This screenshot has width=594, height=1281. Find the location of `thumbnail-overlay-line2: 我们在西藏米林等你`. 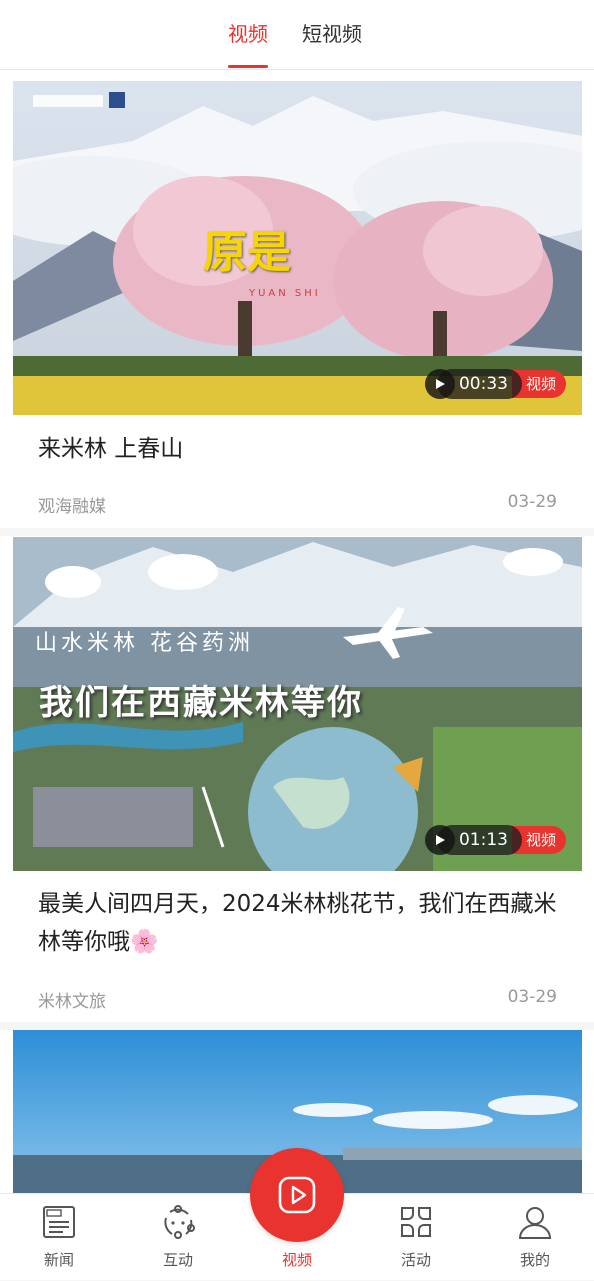

thumbnail-overlay-line2: 我们在西藏米林等你 is located at coordinates (201, 703).